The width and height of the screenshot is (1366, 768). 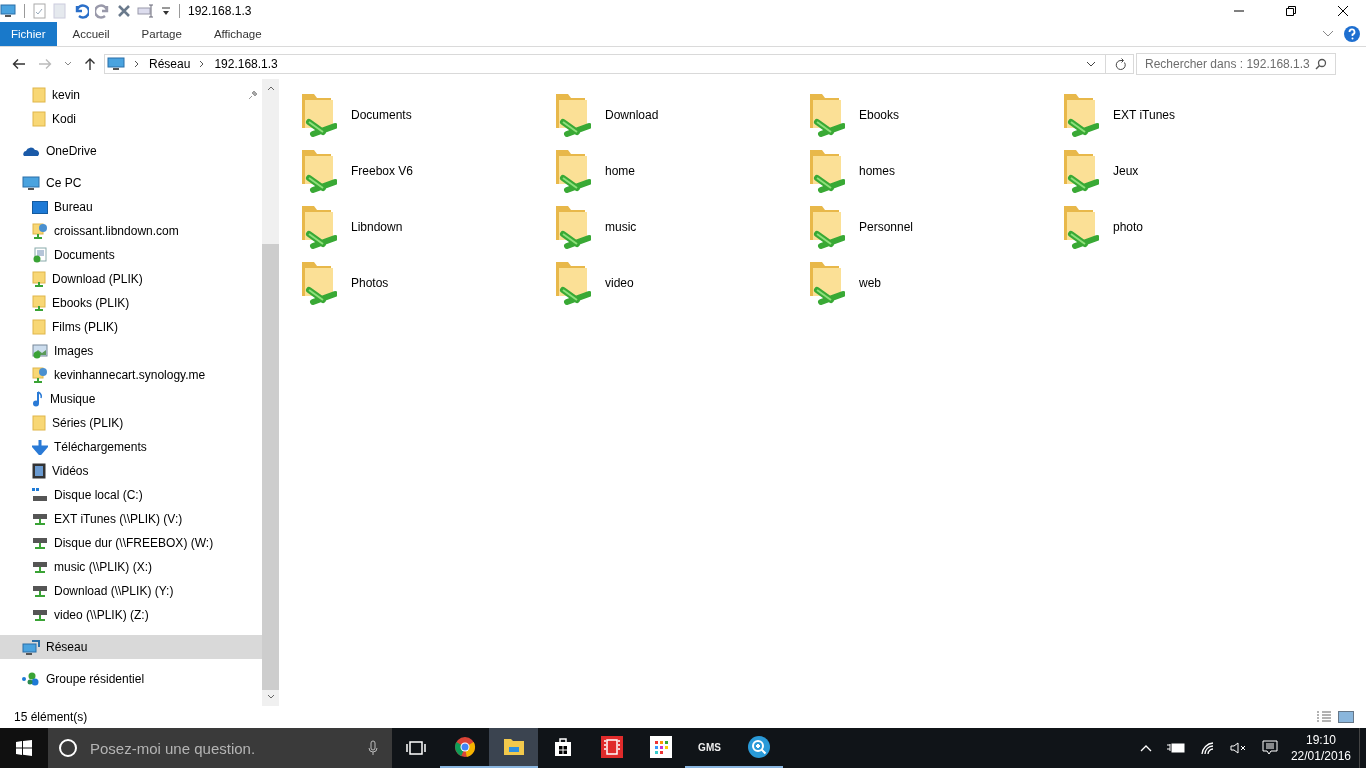 I want to click on breadcrumb-item: 192.168.1.3, so click(x=246, y=64).